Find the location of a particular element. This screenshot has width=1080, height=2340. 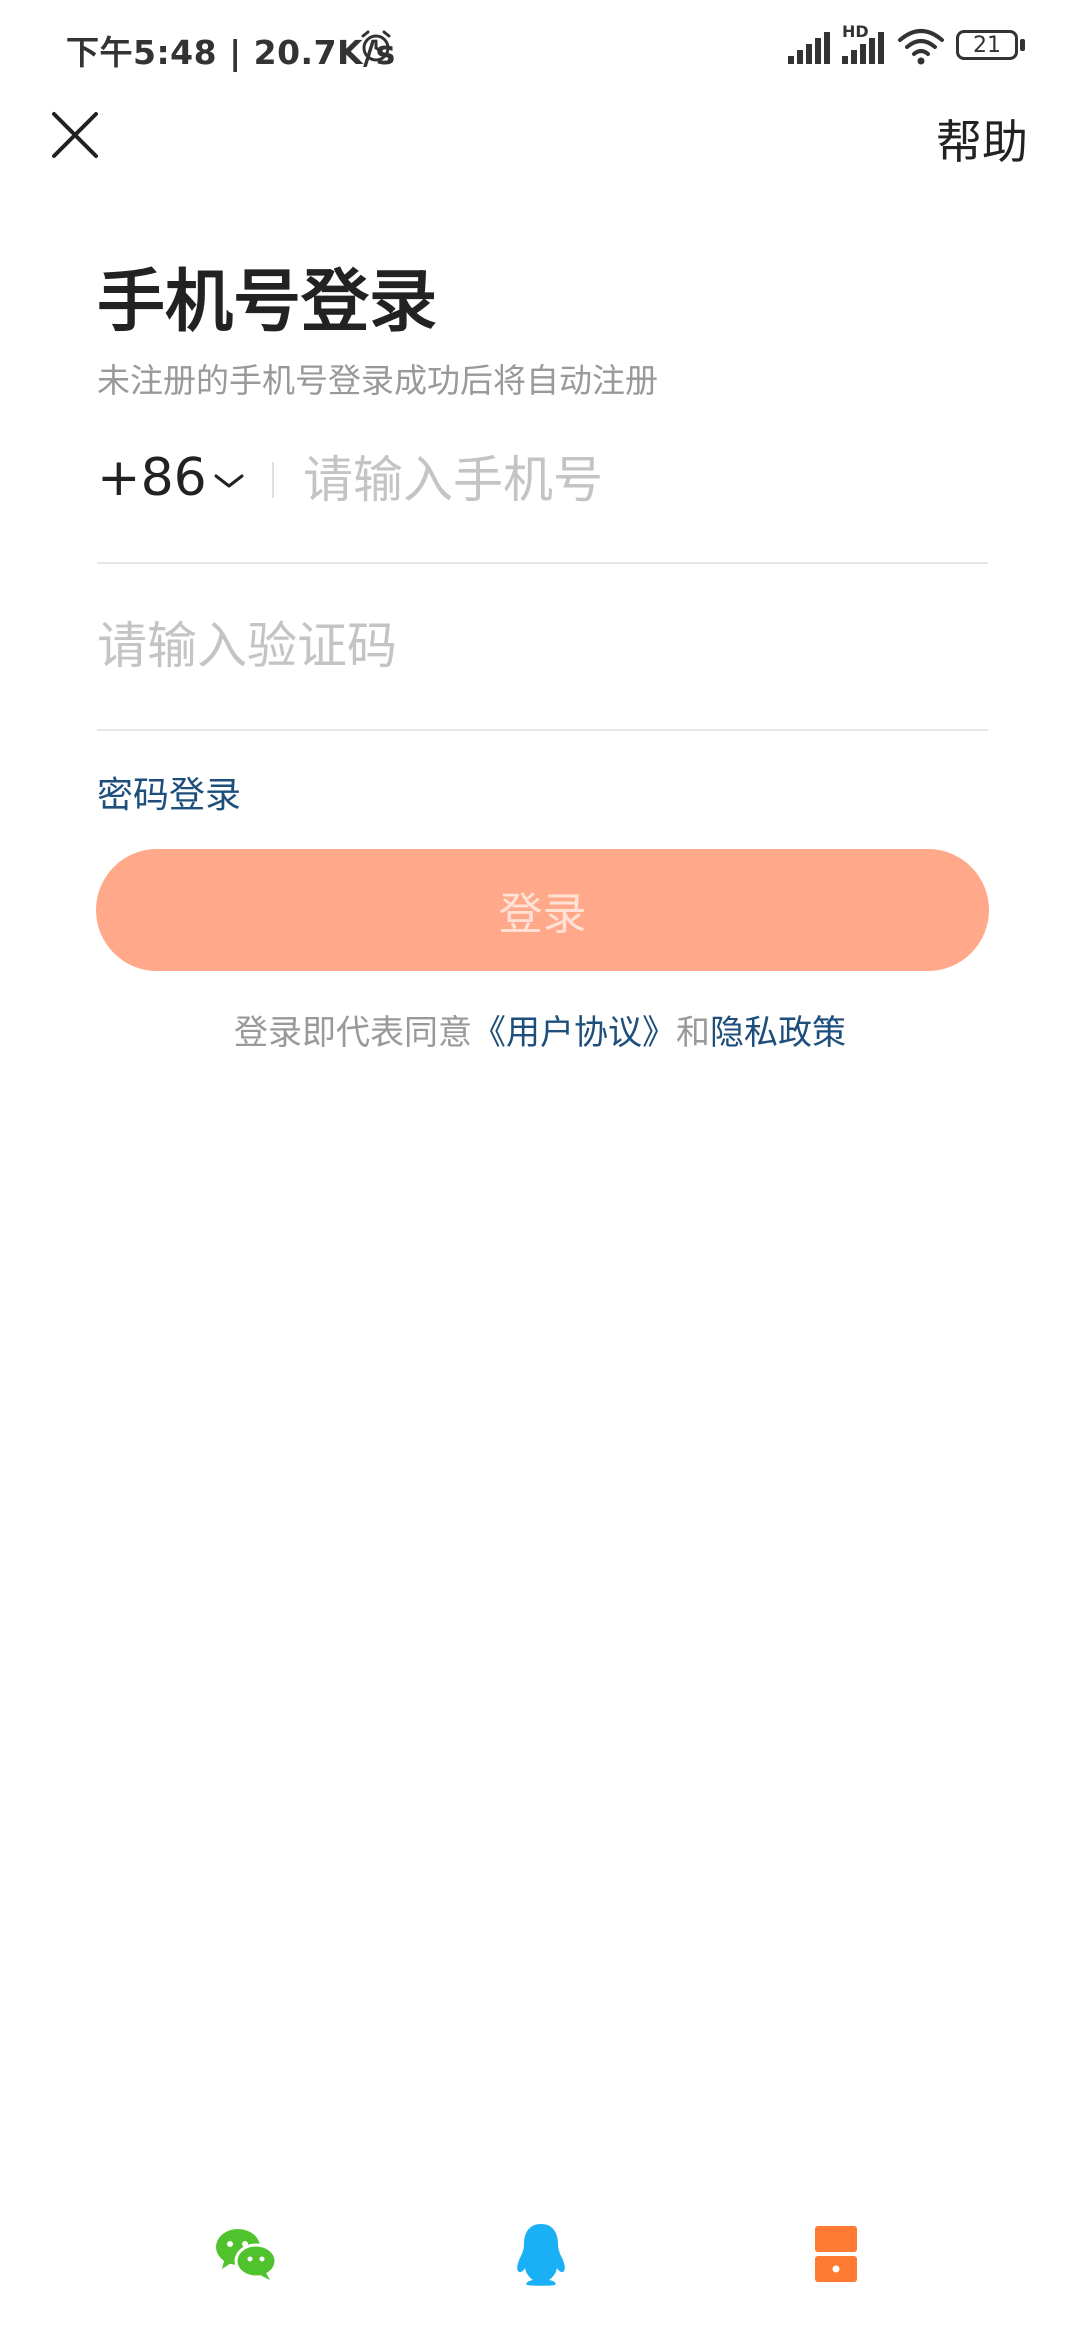

agreement-text: 登录即代表同意《用户协议》和隐私政策 is located at coordinates (540, 1029).